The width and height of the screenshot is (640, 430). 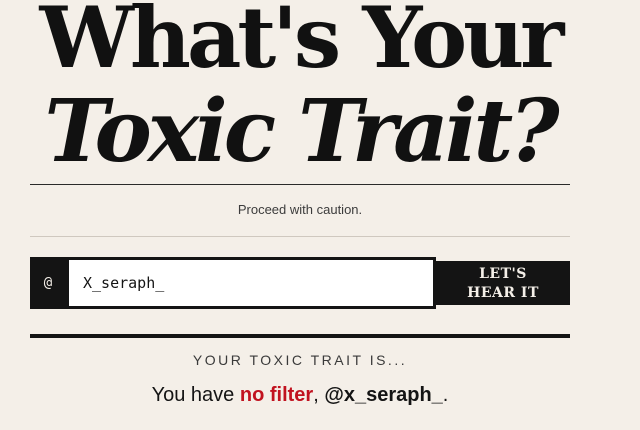 I want to click on handle-form: @ LET'S HEAR IT, so click(x=300, y=283).